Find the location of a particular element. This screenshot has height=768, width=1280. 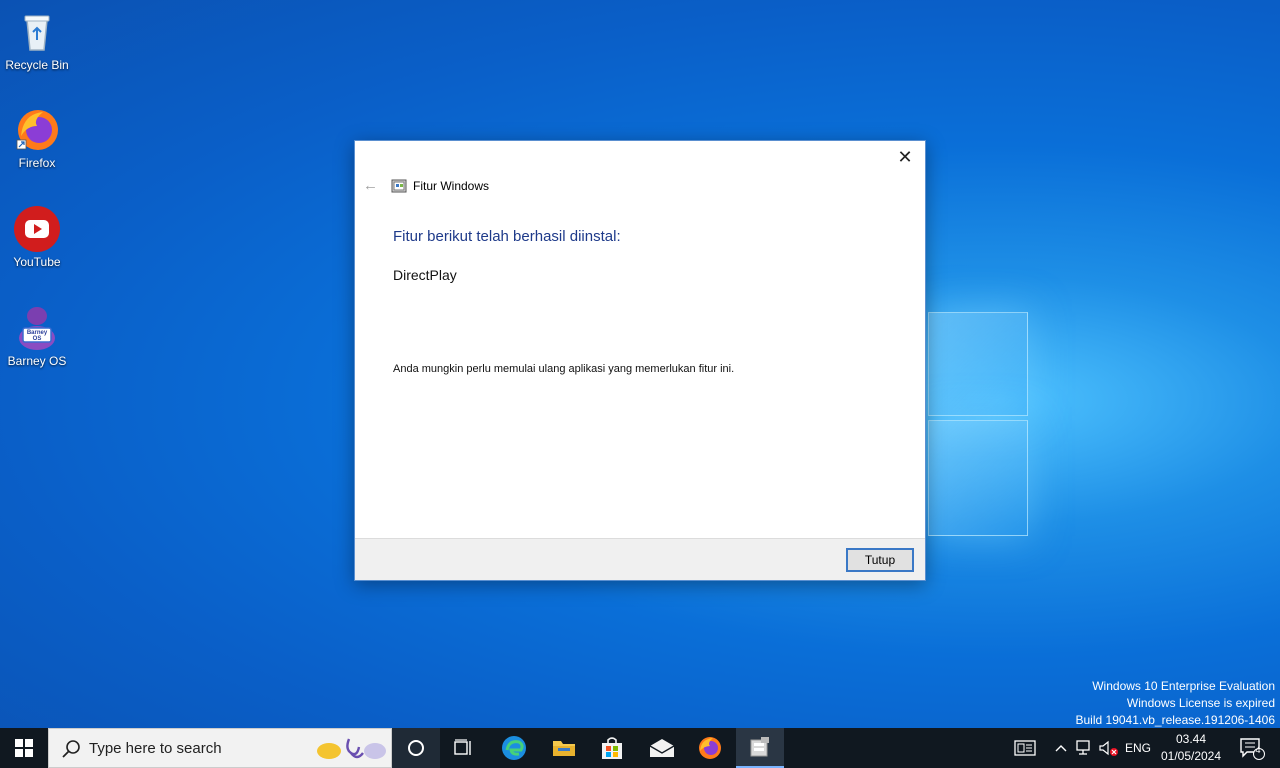

desktop-icon-recycle-bin: Recycle Bin is located at coordinates (37, 40).